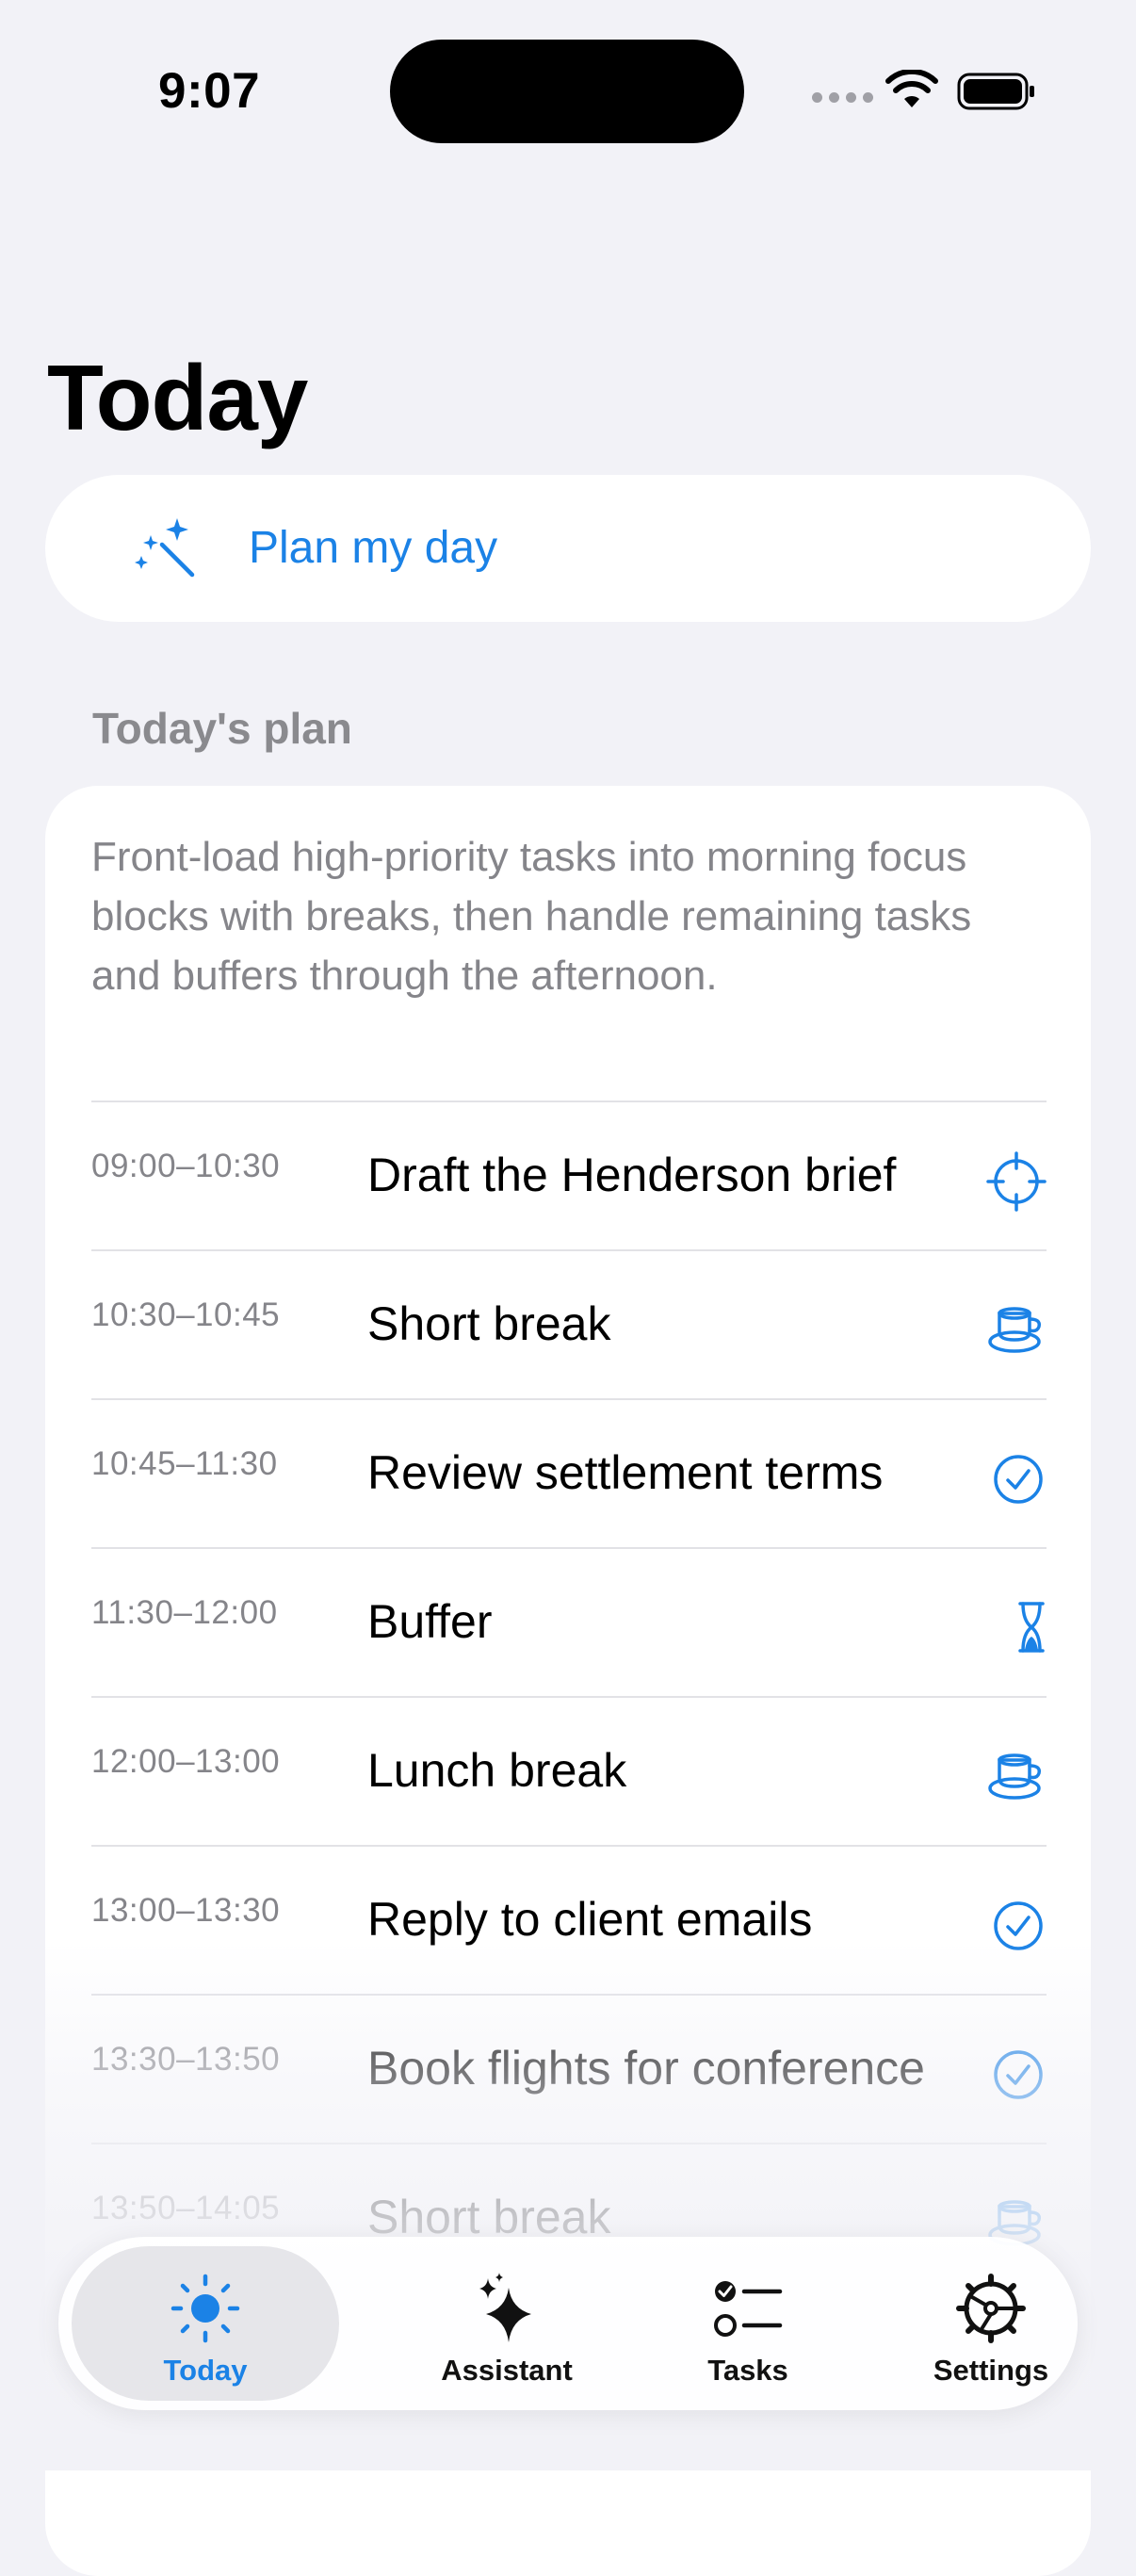 This screenshot has width=1136, height=2576. Describe the element at coordinates (489, 1323) in the screenshot. I see `row-title: Short break` at that location.